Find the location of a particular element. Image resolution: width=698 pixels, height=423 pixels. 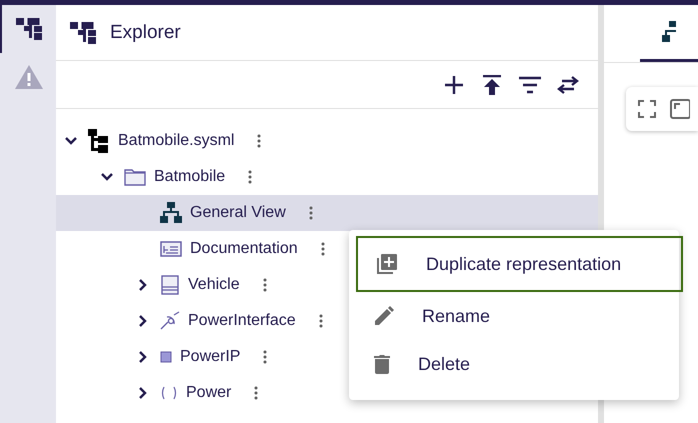

tree-item-label: Vehicle is located at coordinates (214, 285).